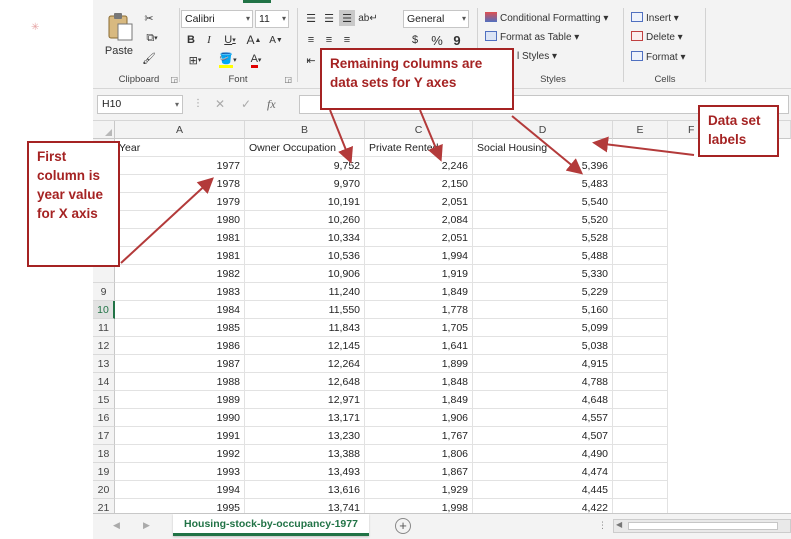 This screenshot has width=791, height=539. Describe the element at coordinates (419, 292) in the screenshot. I see `cell-private: 1,849` at that location.